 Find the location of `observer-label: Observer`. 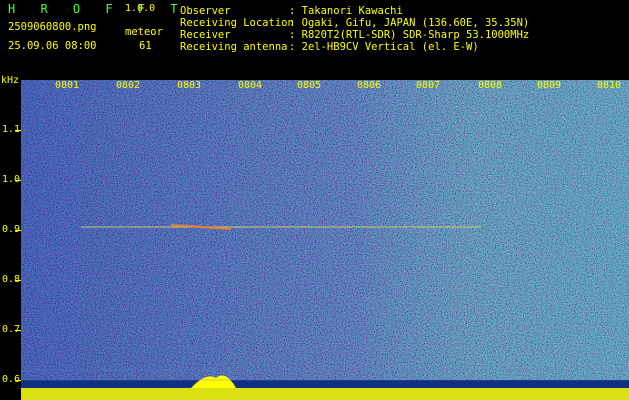

observer-label: Observer is located at coordinates (205, 11).